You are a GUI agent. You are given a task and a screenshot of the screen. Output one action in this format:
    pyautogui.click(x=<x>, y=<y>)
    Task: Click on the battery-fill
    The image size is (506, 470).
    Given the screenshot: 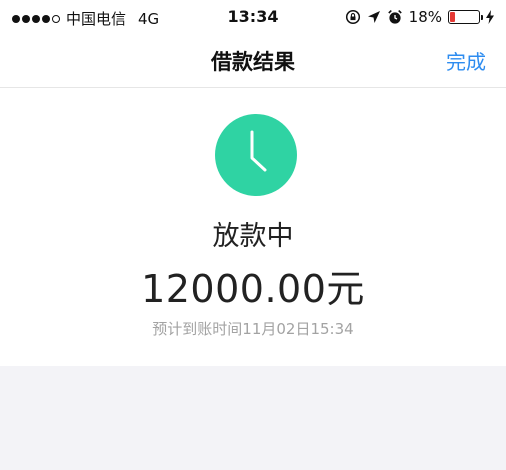 What is the action you would take?
    pyautogui.click(x=452, y=17)
    